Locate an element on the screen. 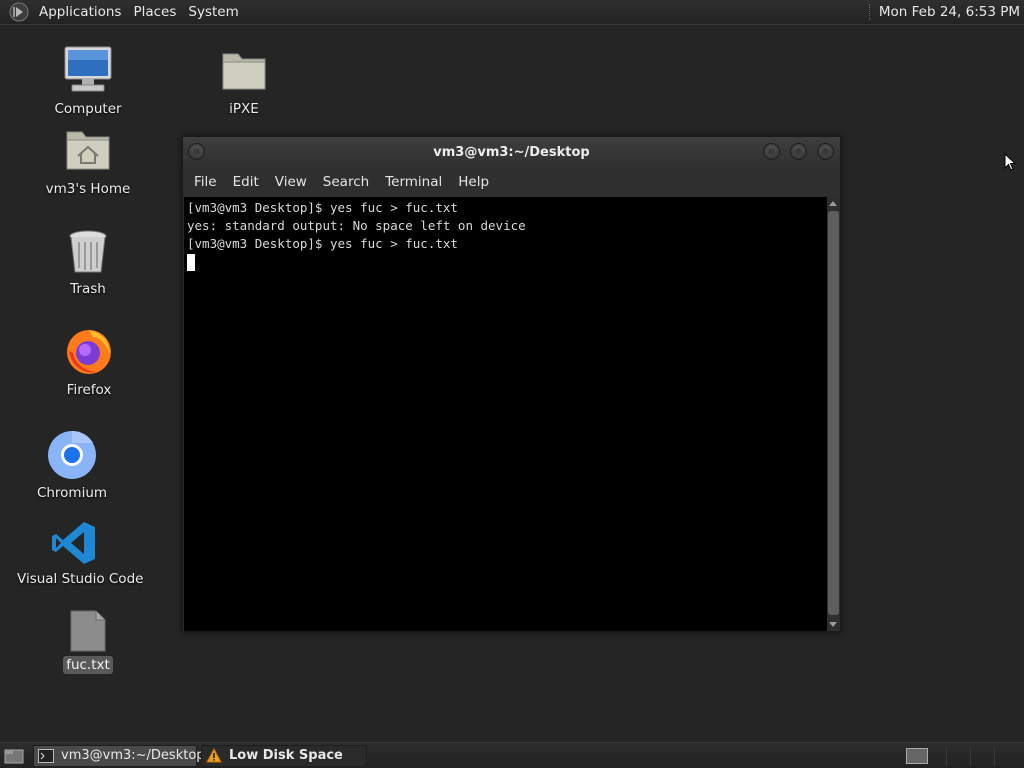 Image resolution: width=1024 pixels, height=768 pixels. home-folder-icon is located at coordinates (88, 150).